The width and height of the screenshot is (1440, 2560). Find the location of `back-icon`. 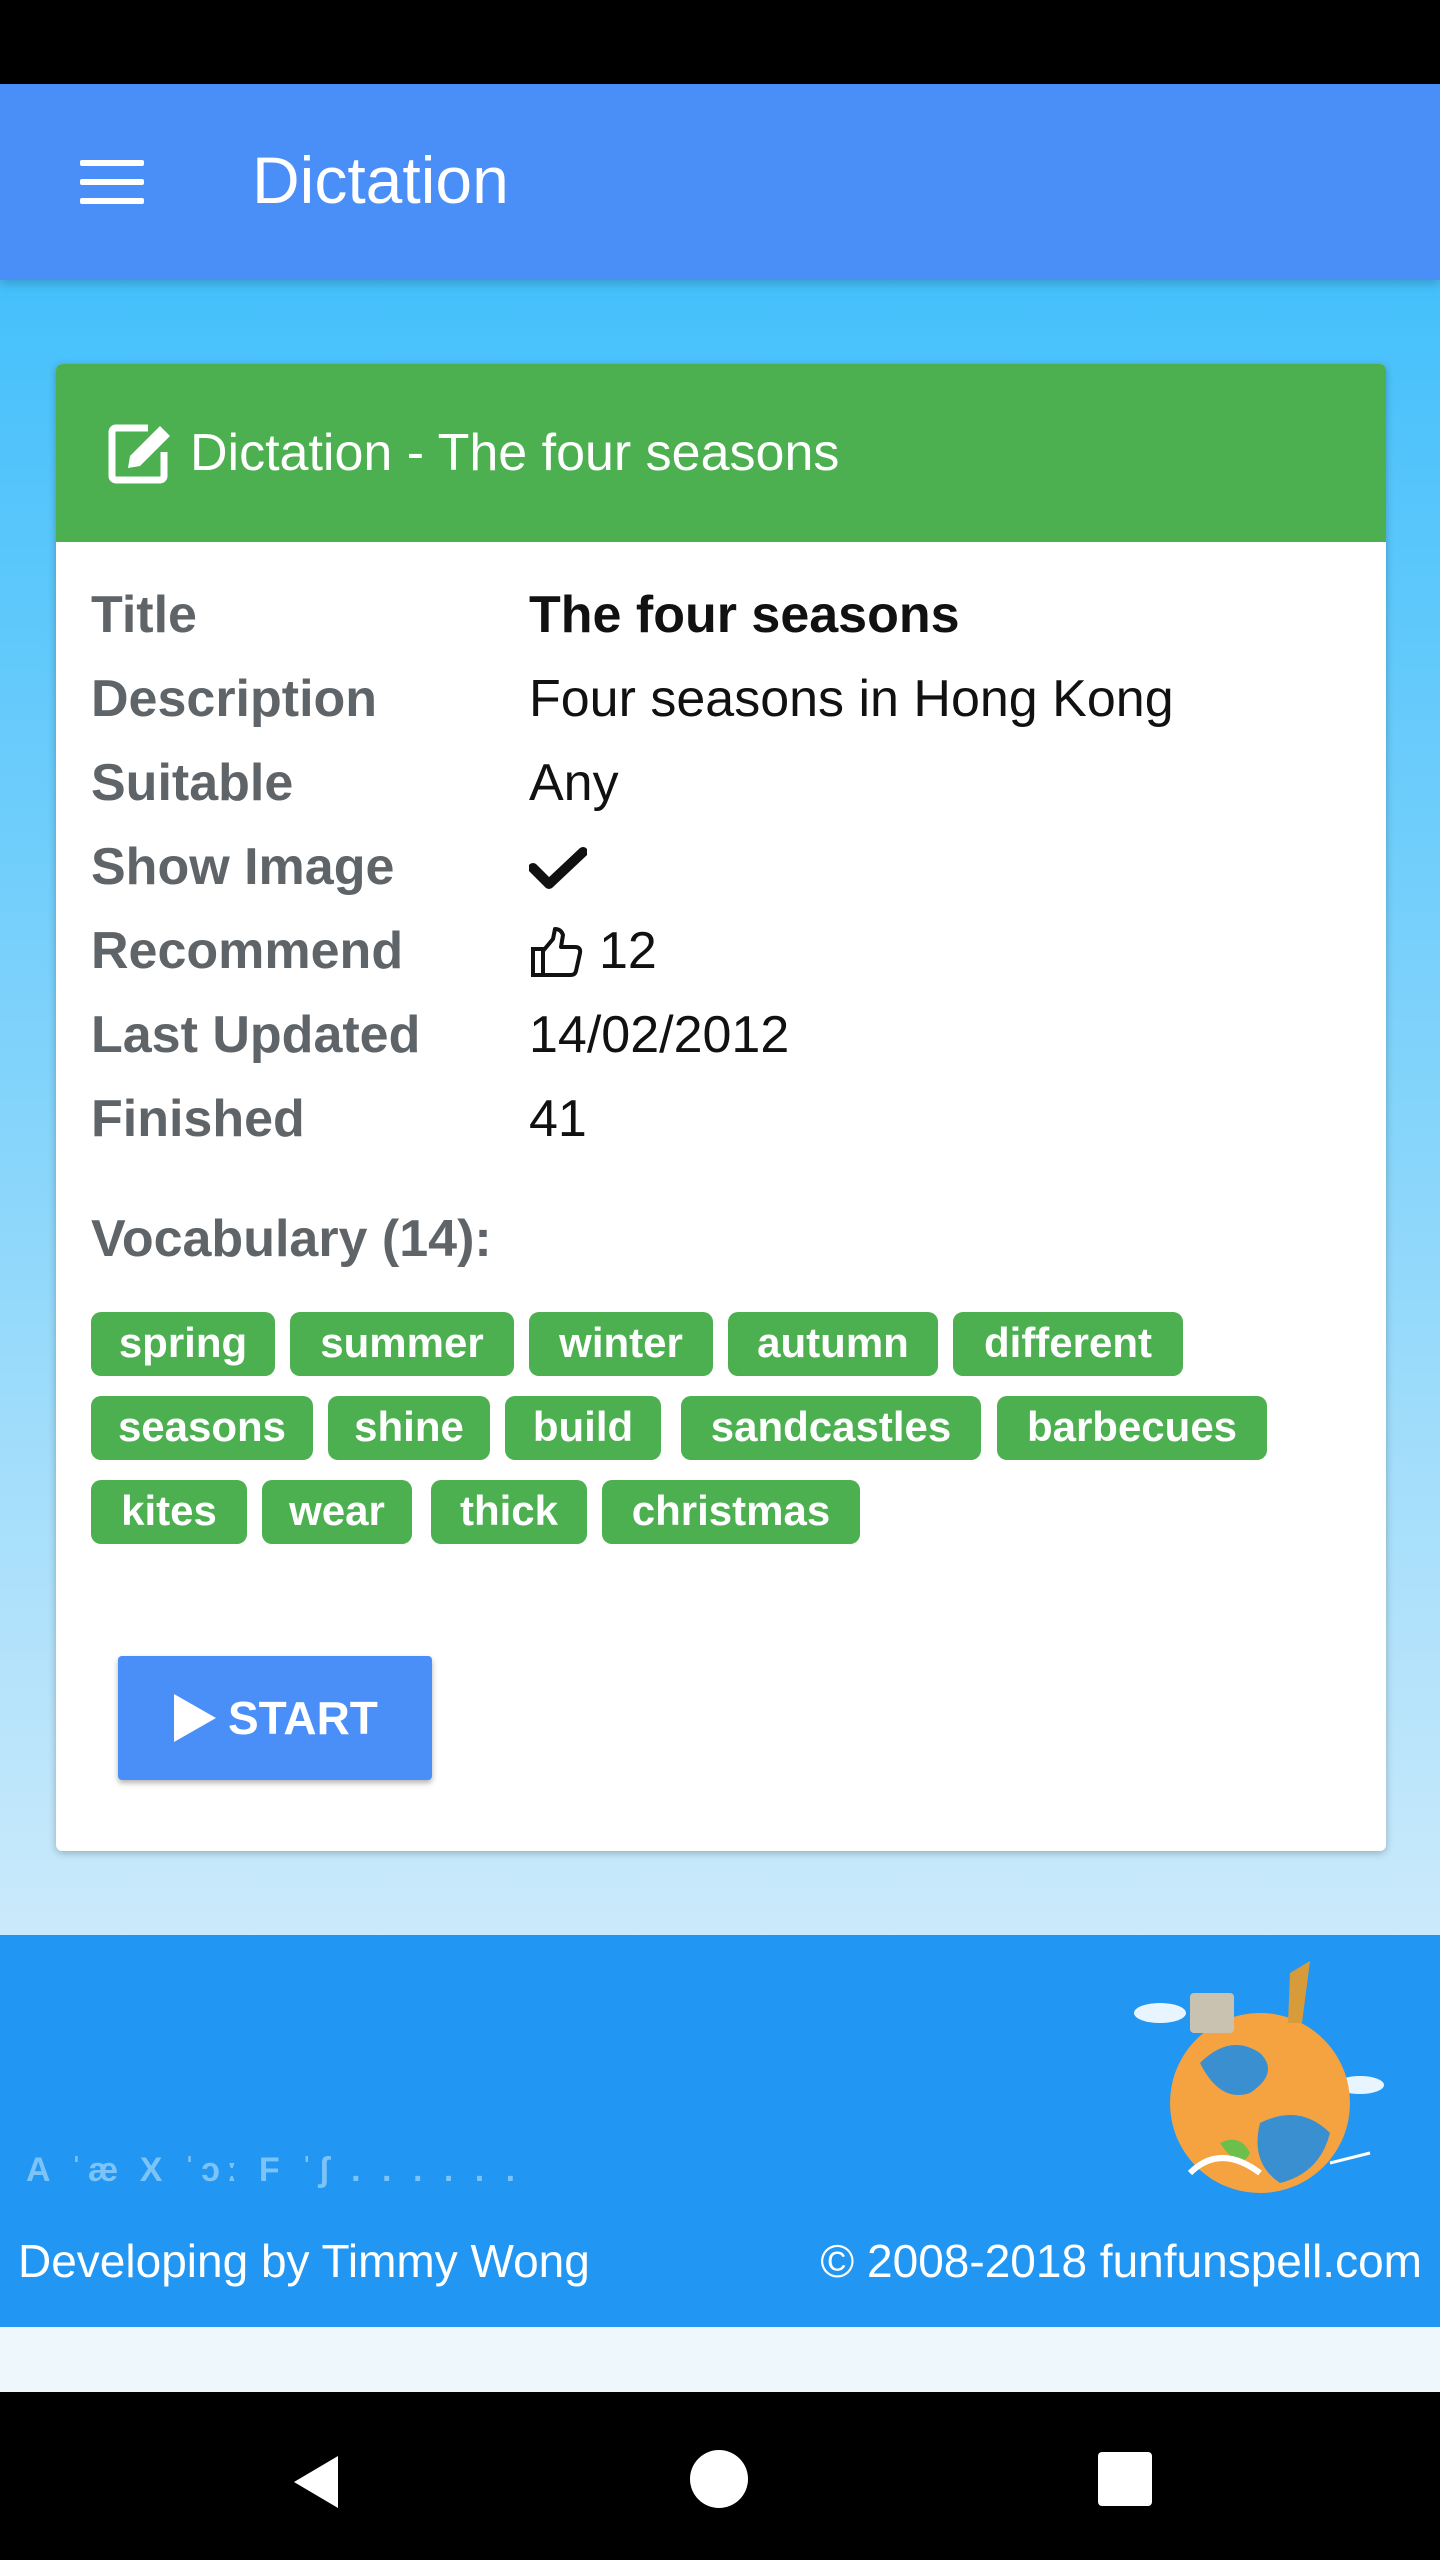

back-icon is located at coordinates (315, 2482).